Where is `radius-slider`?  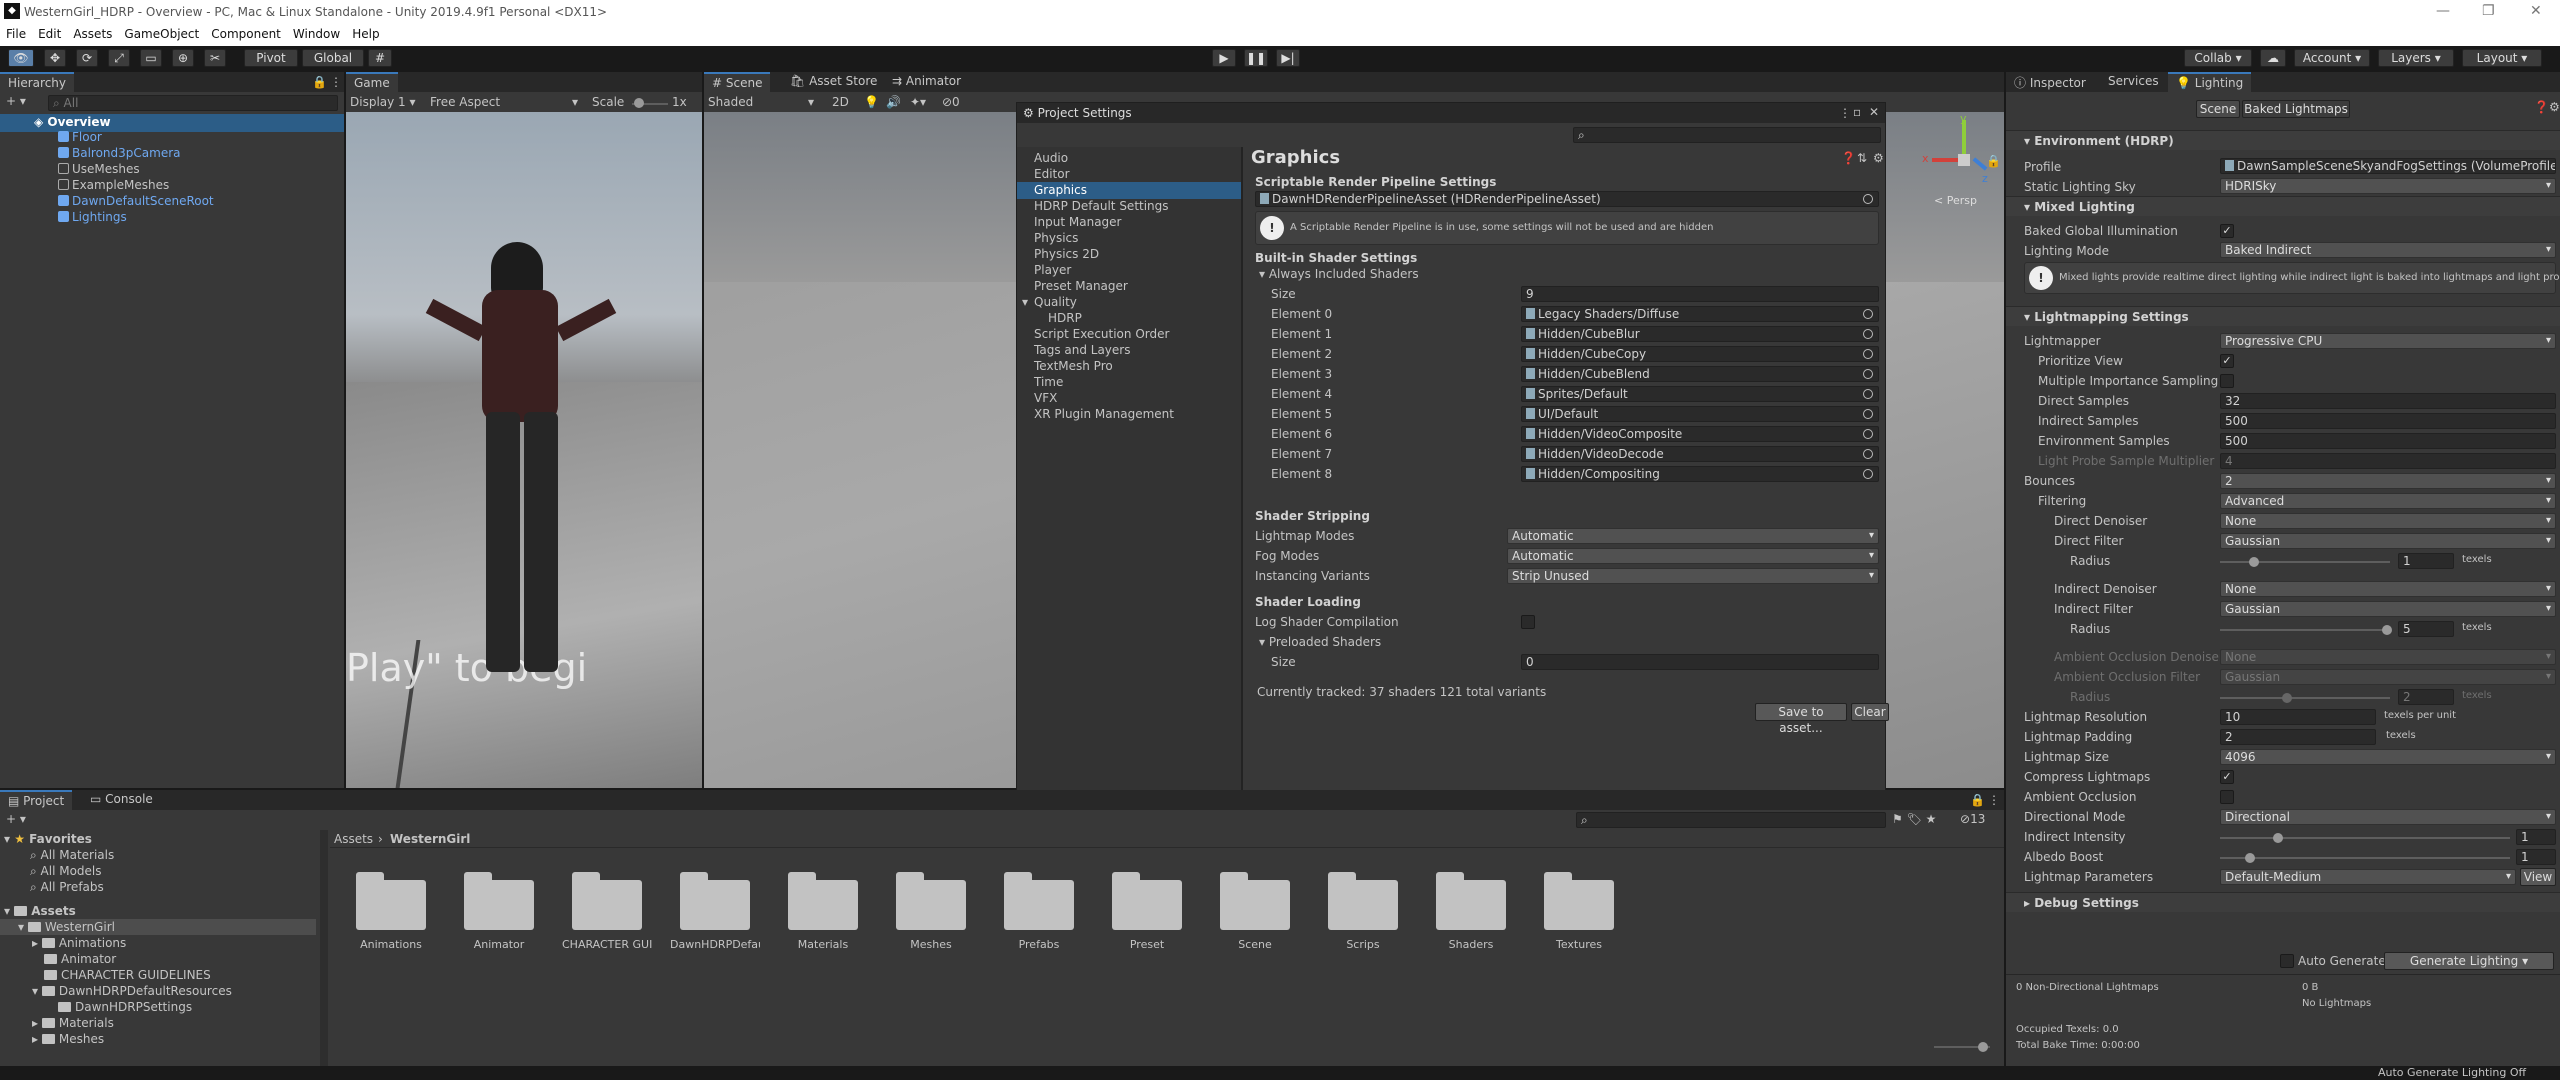
radius-slider is located at coordinates (2305, 630).